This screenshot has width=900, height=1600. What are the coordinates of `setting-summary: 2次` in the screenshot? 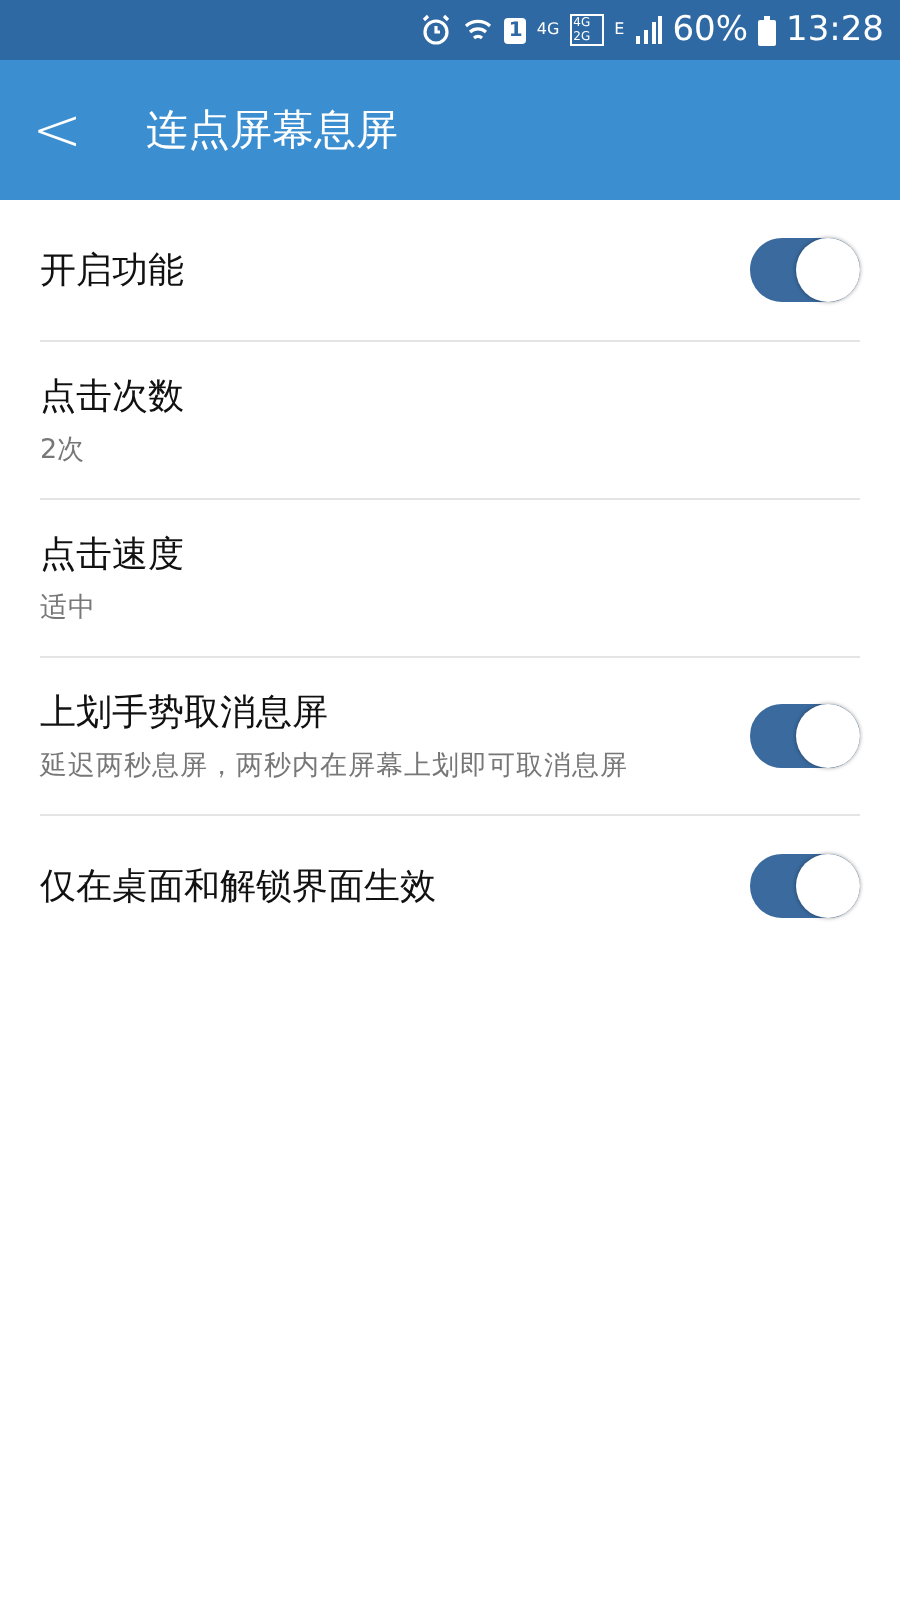 It's located at (64, 450).